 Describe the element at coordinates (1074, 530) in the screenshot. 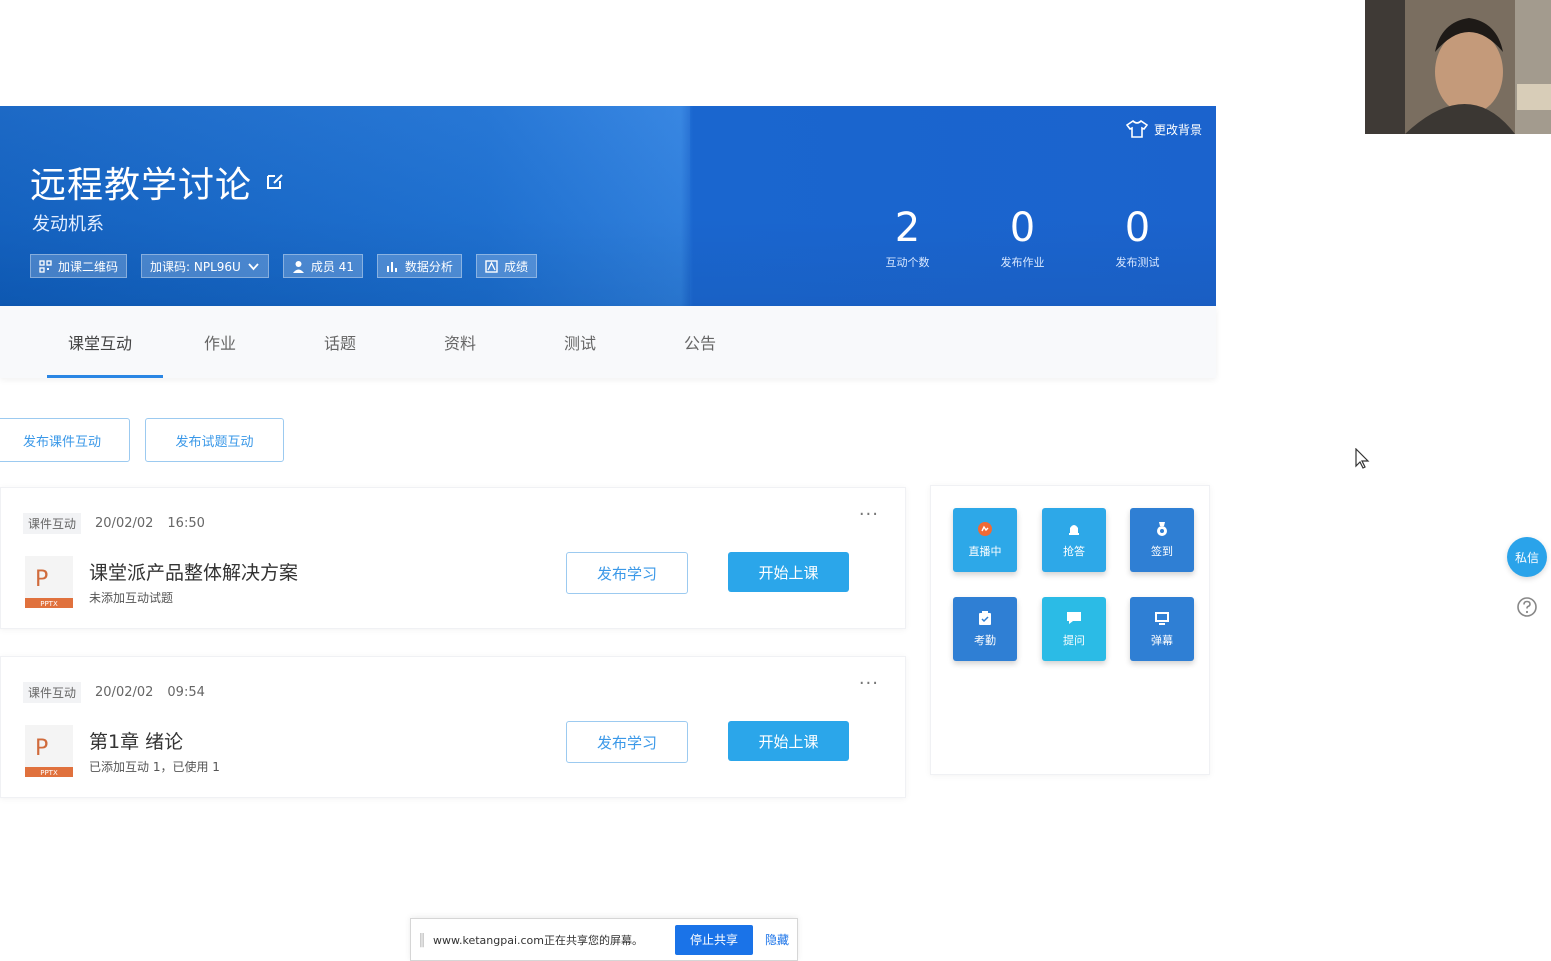

I see `bell-icon` at that location.